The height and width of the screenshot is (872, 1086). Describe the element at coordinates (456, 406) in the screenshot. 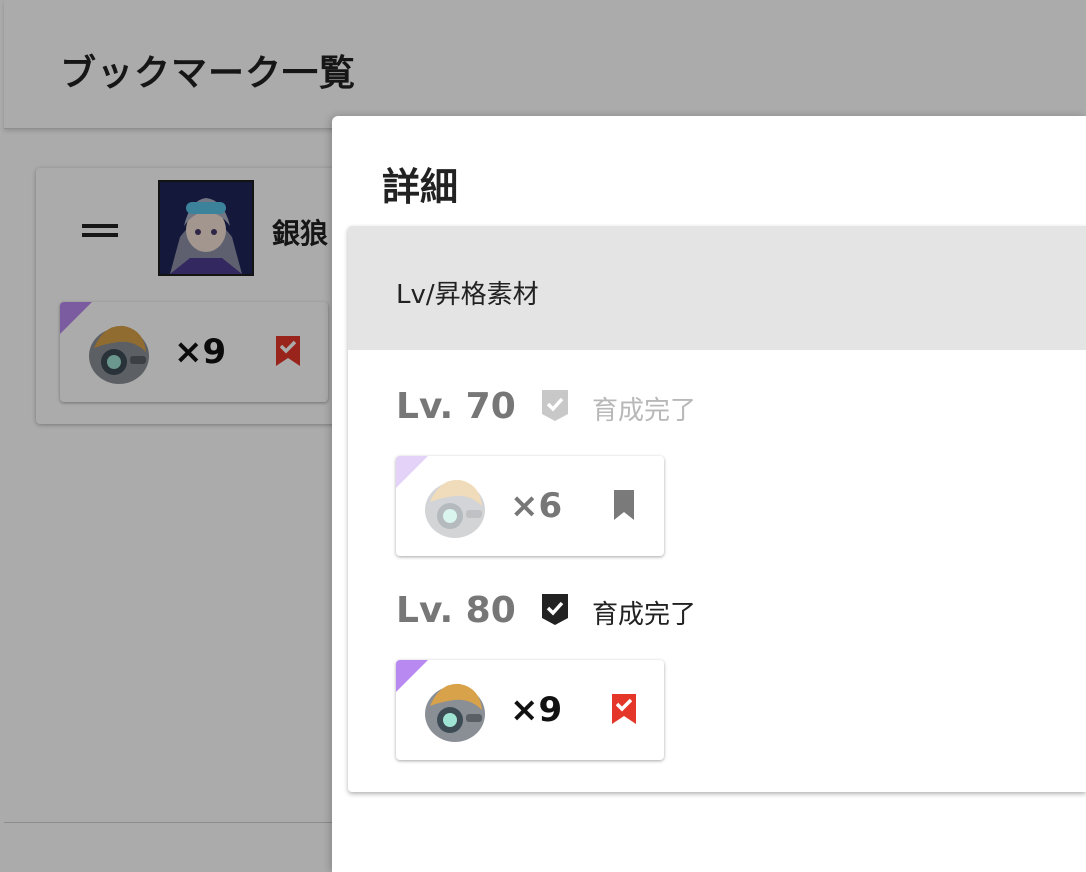

I see `level-label: Lv. 70` at that location.